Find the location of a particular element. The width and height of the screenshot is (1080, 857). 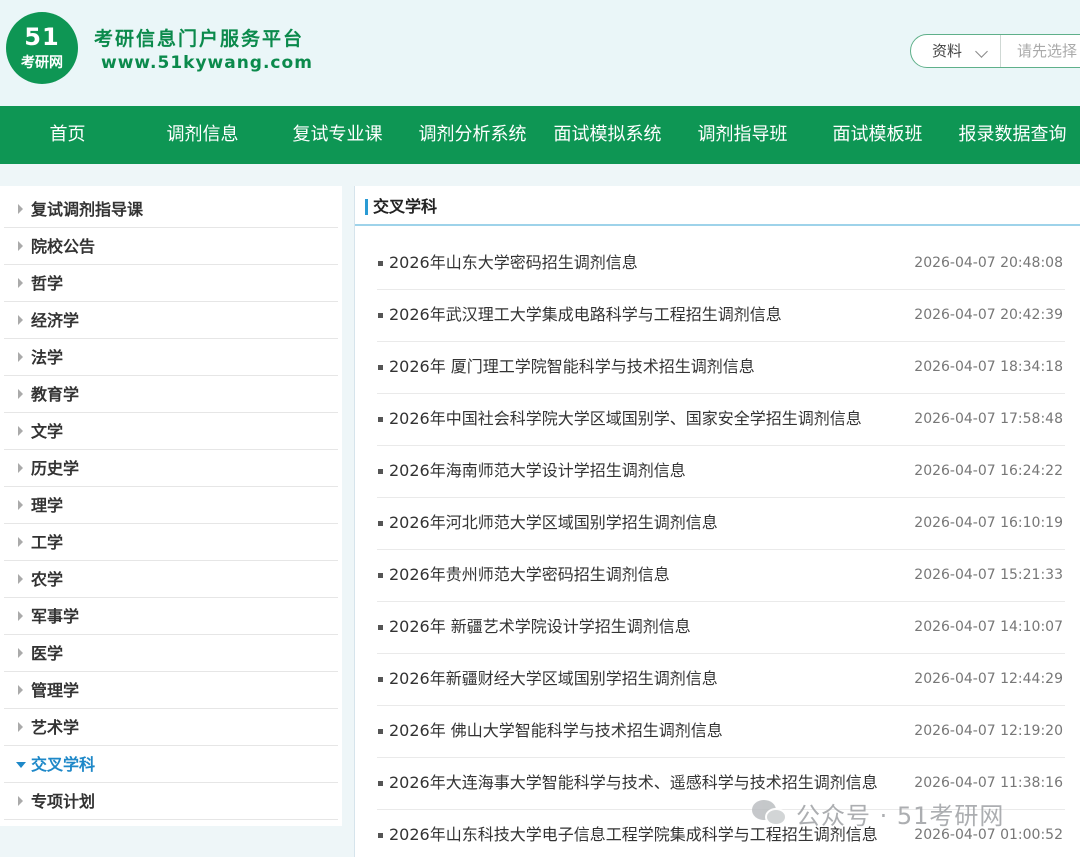

sidebar-item: 历史学 is located at coordinates (171, 468).